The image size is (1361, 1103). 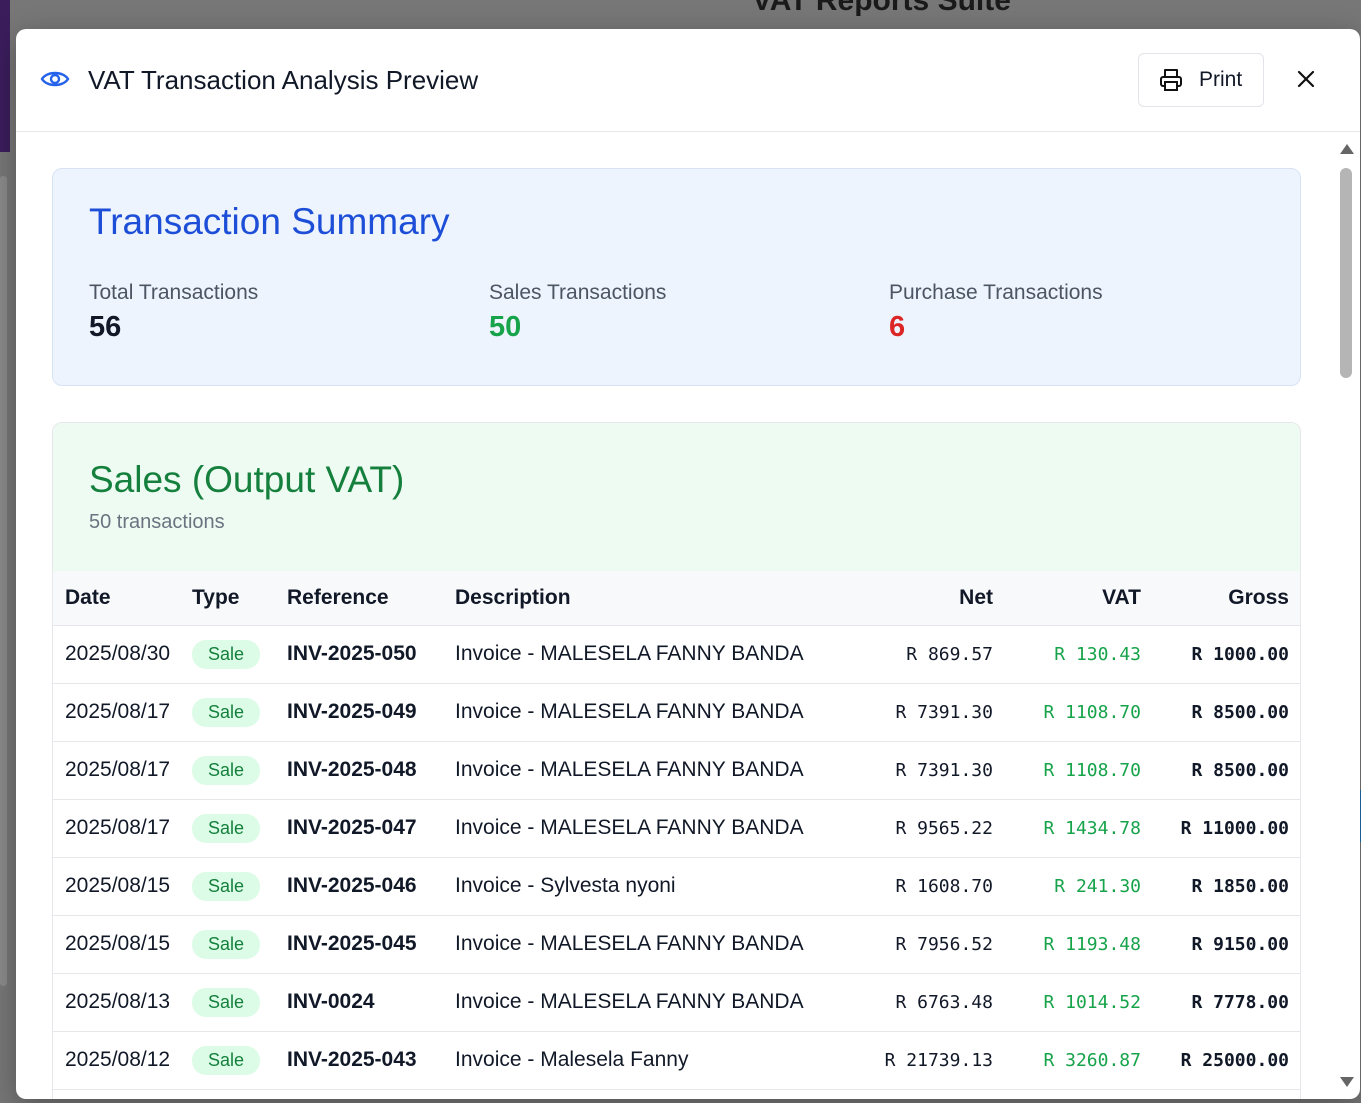 I want to click on close-icon, so click(x=1306, y=79).